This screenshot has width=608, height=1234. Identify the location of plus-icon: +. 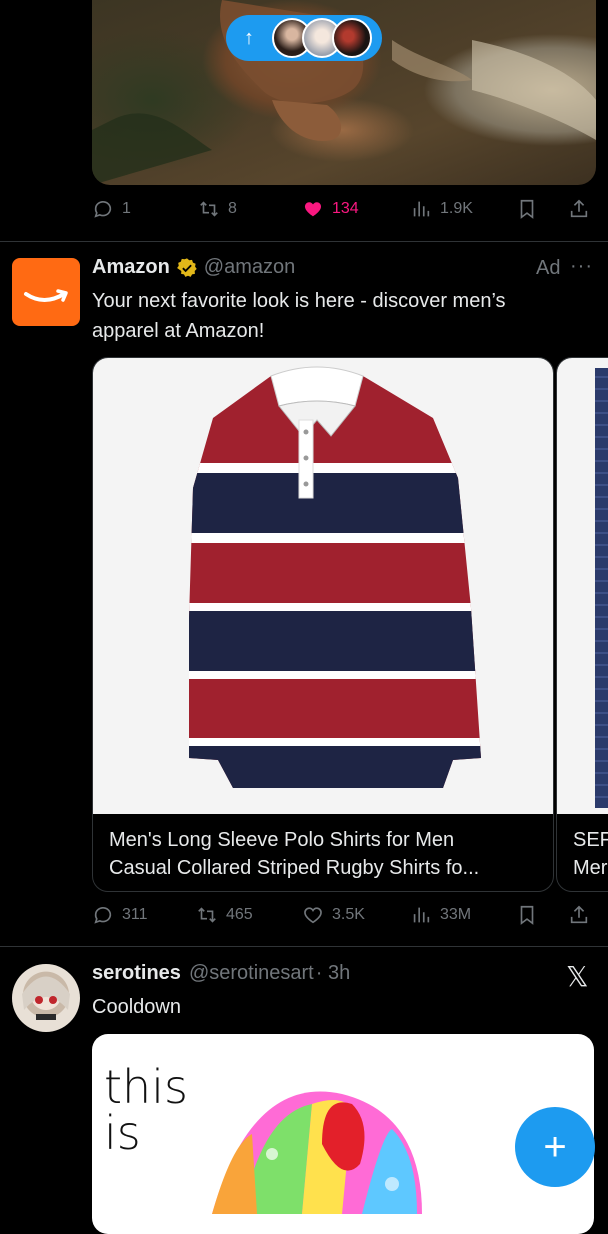
(555, 1146).